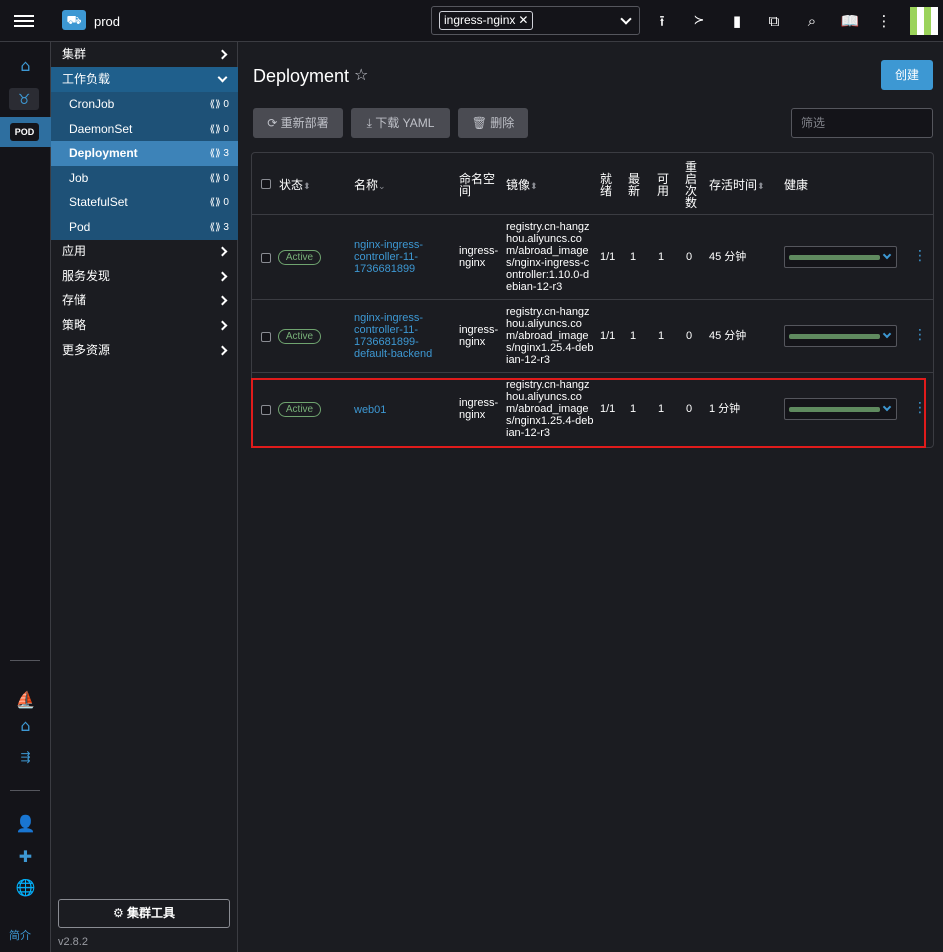 The width and height of the screenshot is (943, 952). Describe the element at coordinates (25, 888) in the screenshot. I see `globe-icon: 🌐` at that location.